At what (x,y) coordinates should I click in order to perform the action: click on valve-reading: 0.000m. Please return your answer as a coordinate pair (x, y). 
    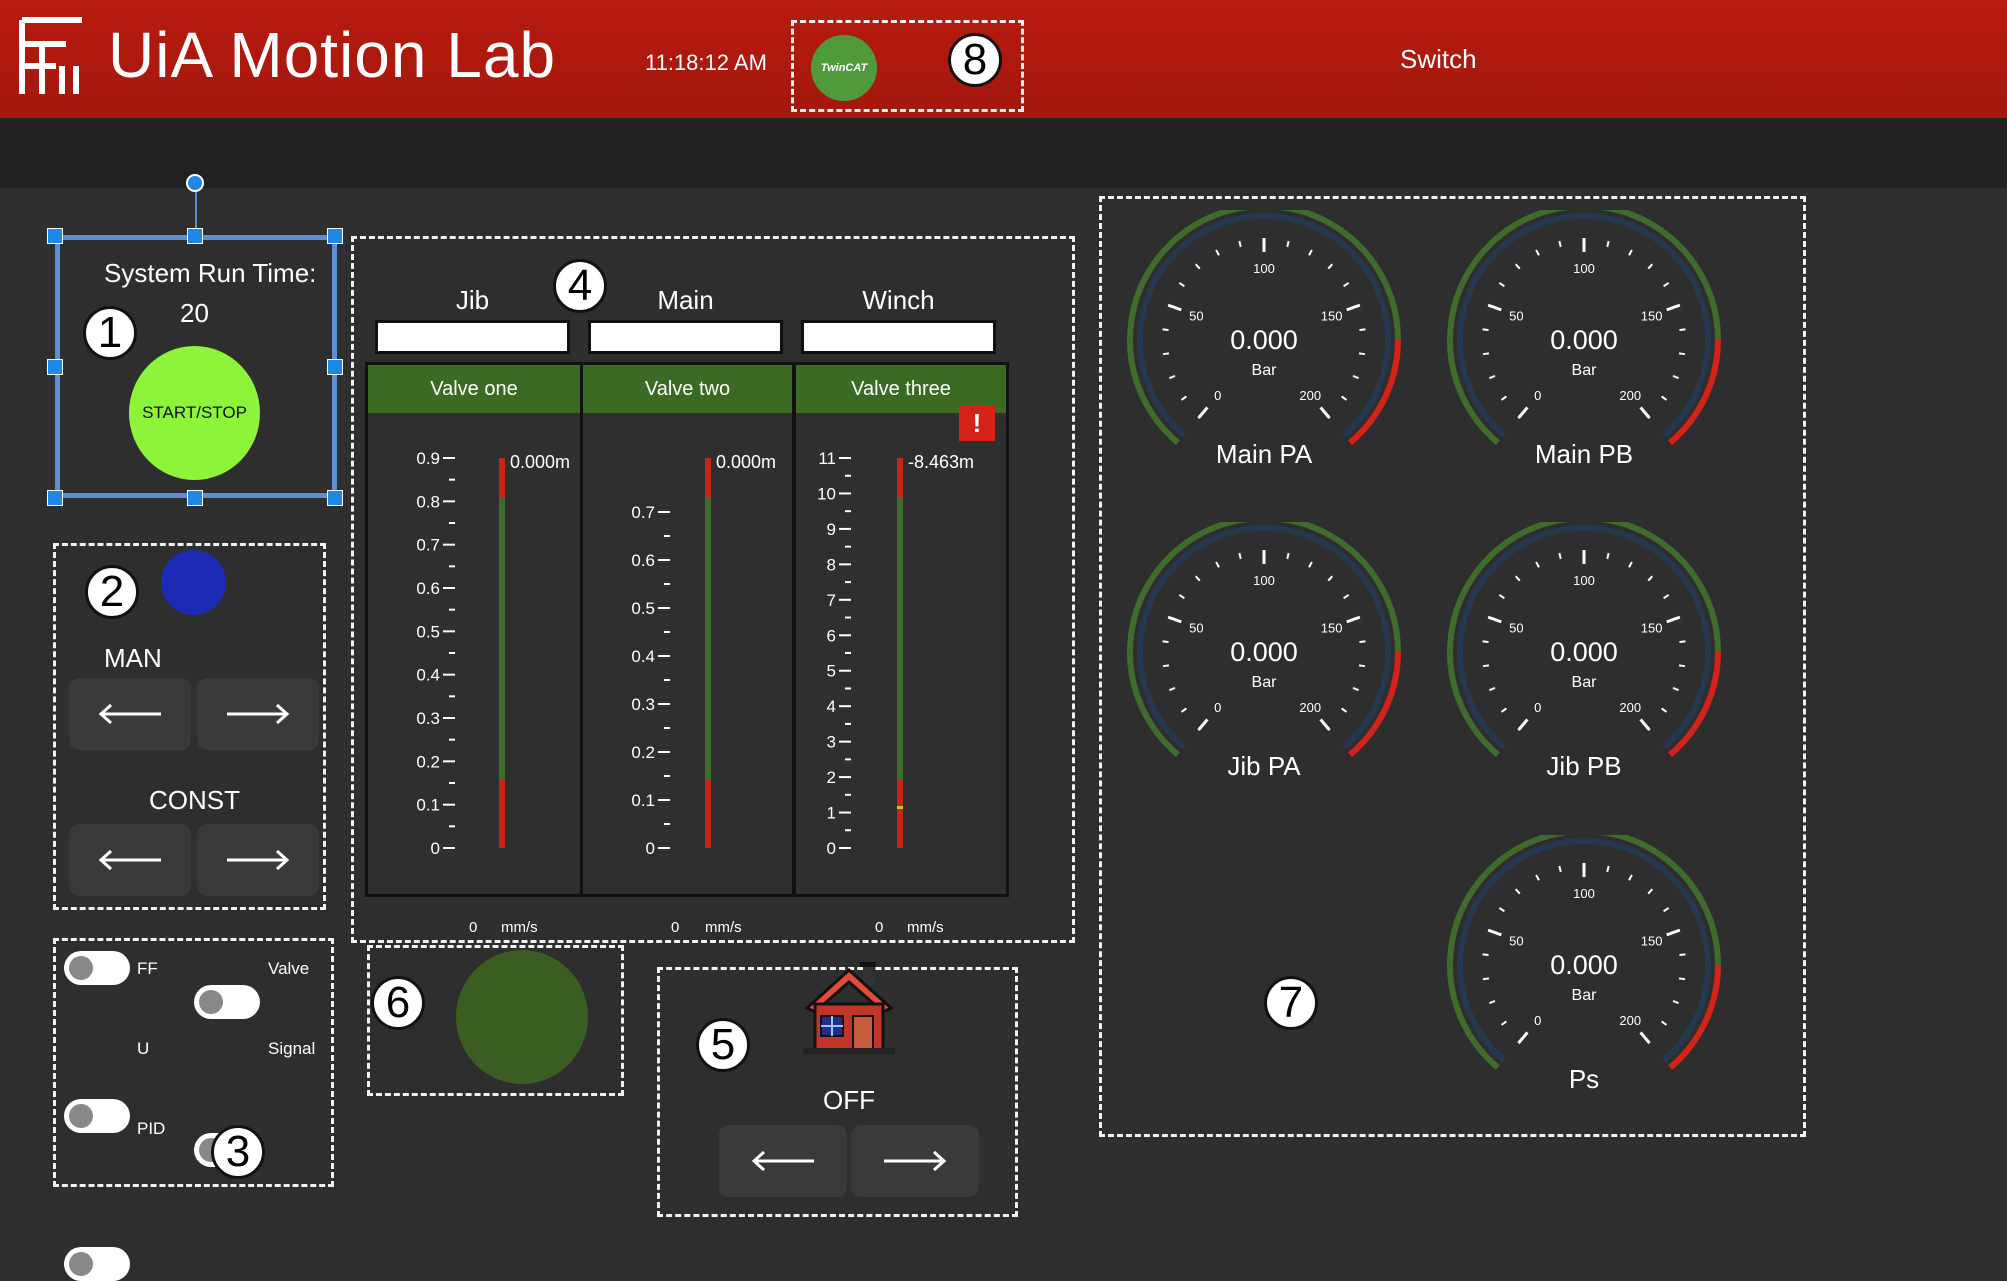
    Looking at the image, I should click on (746, 462).